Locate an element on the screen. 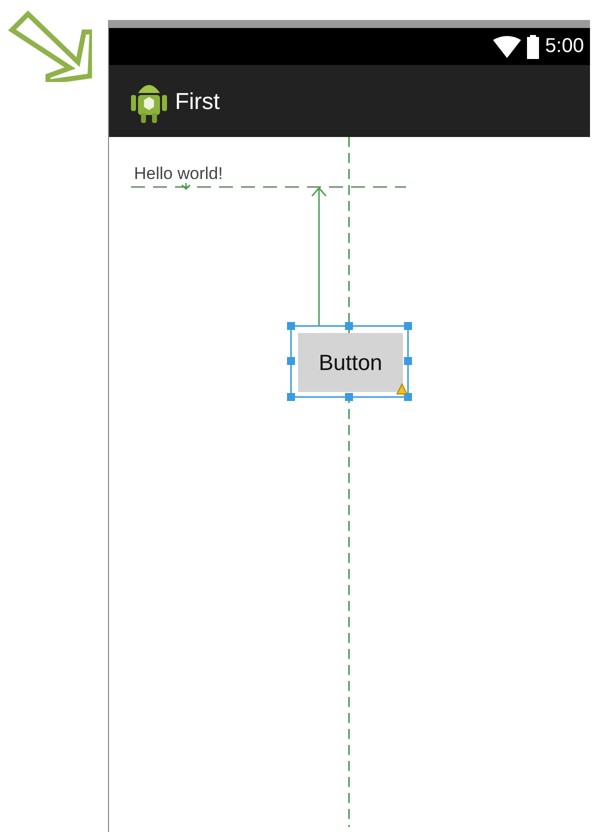 The image size is (603, 832). selection-frame is located at coordinates (349, 361).